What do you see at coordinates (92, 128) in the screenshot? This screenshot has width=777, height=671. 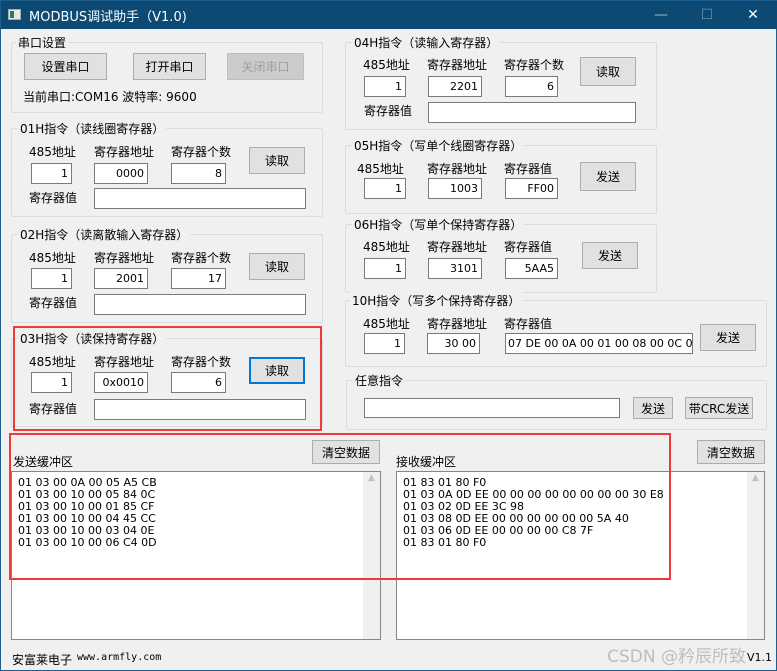 I see `group-caption: 01H指令（读线圈寄存器）` at bounding box center [92, 128].